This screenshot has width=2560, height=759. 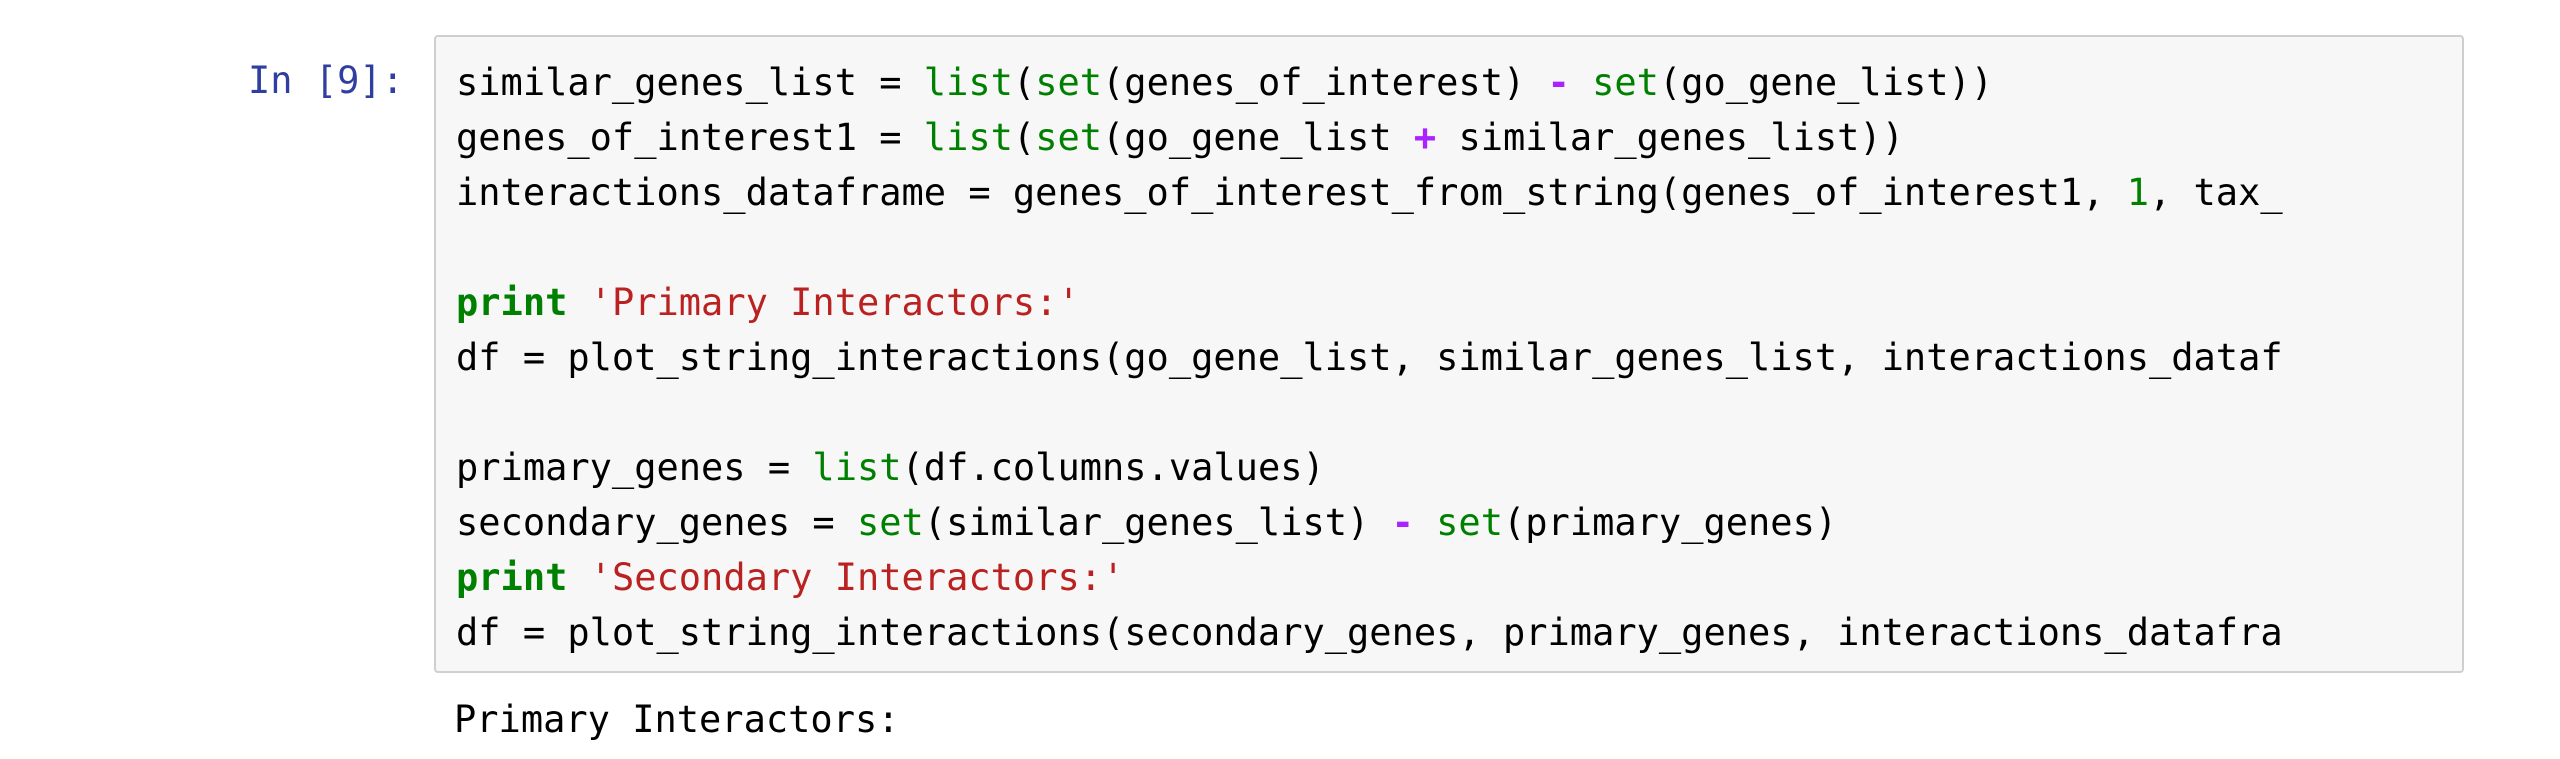 I want to click on code-token-name: , tax_, so click(x=2215, y=192).